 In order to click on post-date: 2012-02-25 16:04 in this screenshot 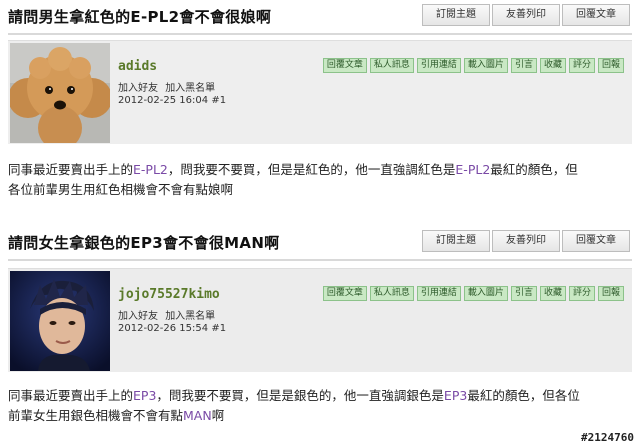, I will do `click(163, 100)`.